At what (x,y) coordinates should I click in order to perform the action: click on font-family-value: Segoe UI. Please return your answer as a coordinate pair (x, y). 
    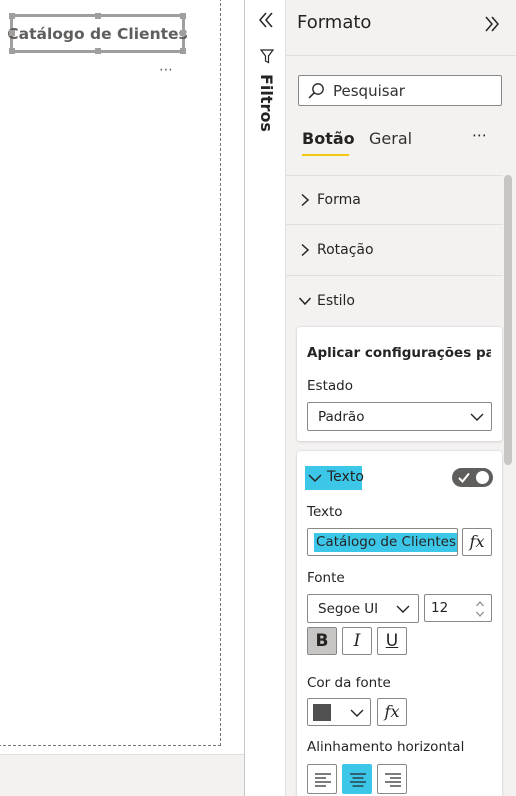
    Looking at the image, I should click on (348, 609).